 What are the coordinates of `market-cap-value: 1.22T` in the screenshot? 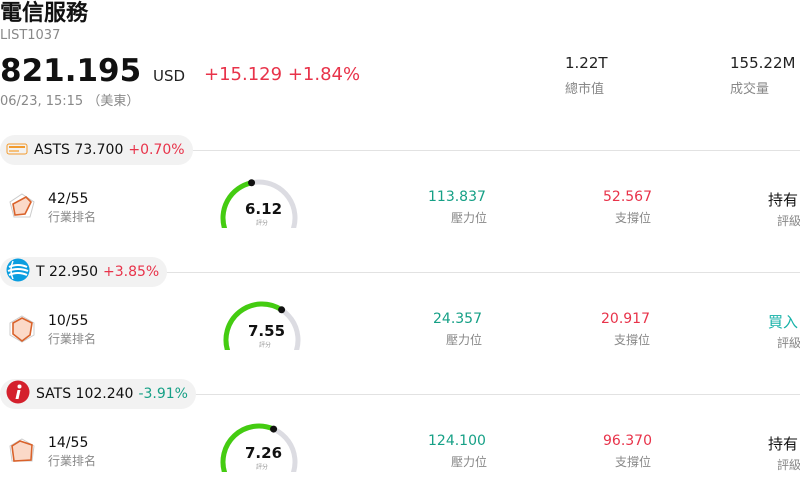 It's located at (586, 63).